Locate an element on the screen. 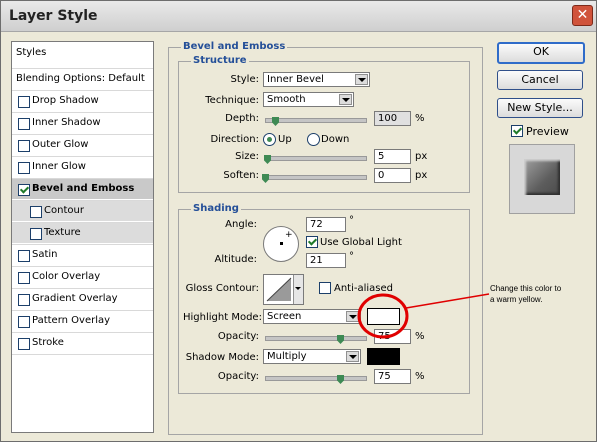 The width and height of the screenshot is (597, 442). sidebar-item-label: Blending Options: Default is located at coordinates (80, 78).